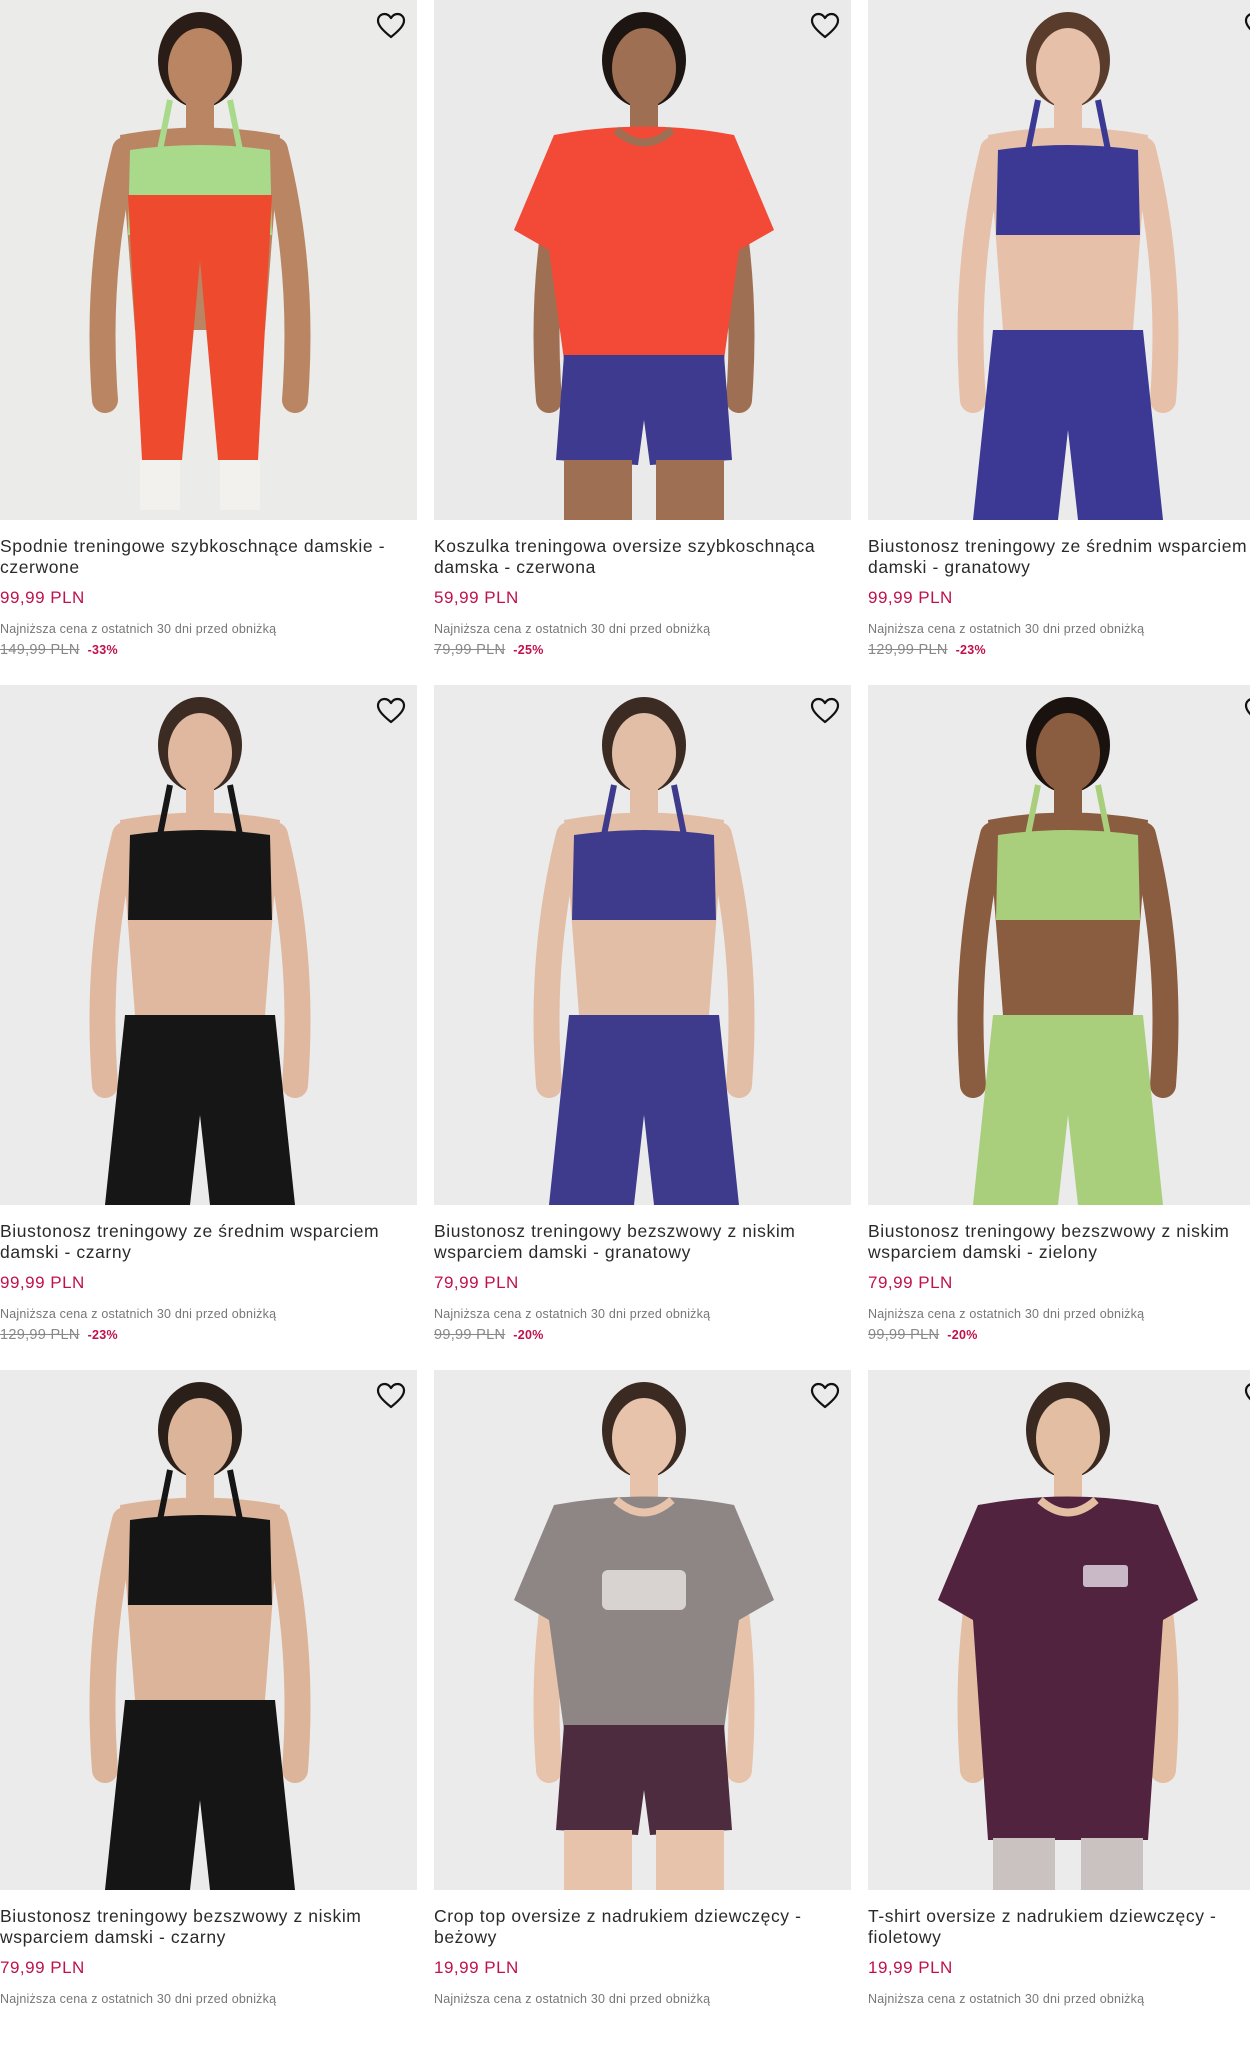 The image size is (1250, 2055). Describe the element at coordinates (215, 567) in the screenshot. I see `product-name-line2: czerwone` at that location.